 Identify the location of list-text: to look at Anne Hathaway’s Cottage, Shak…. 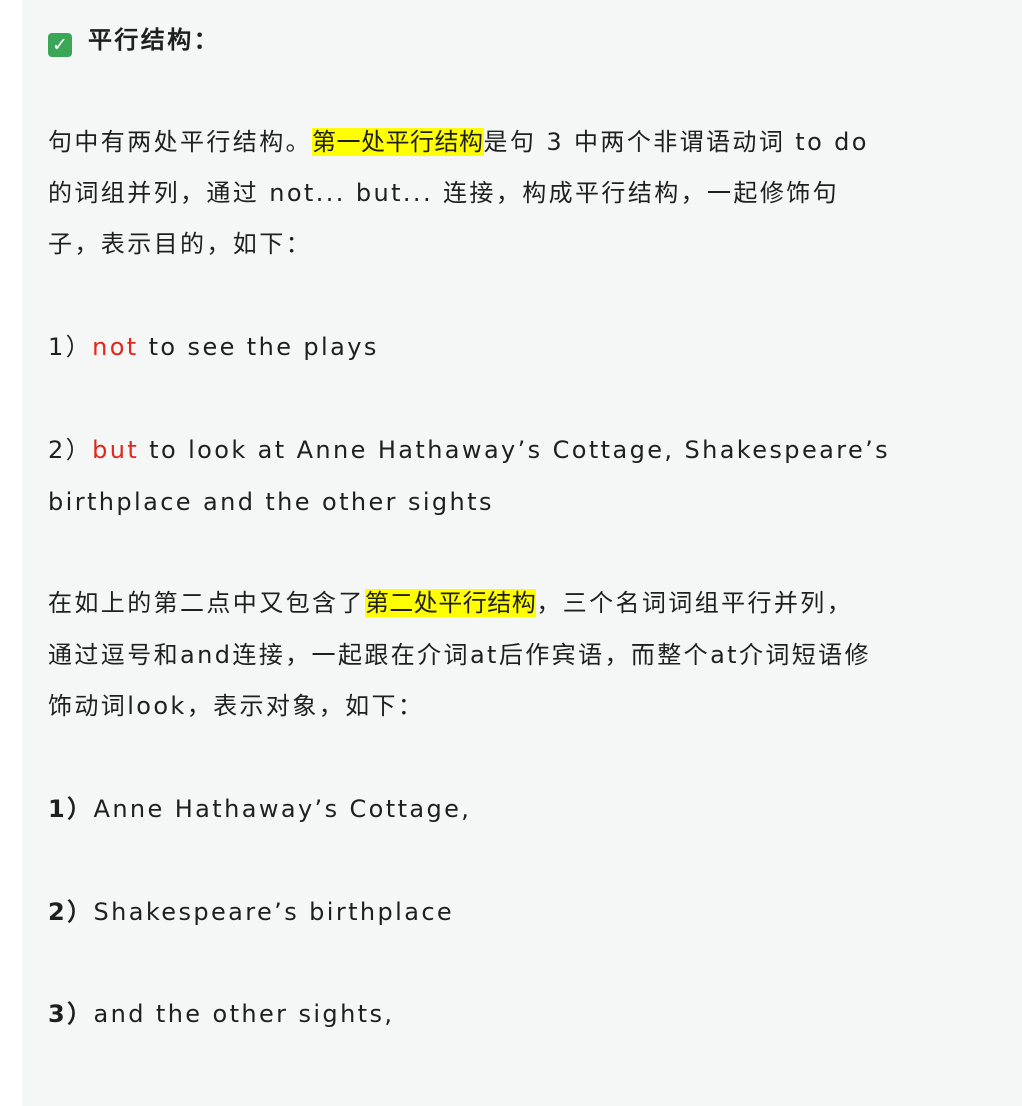
(515, 450).